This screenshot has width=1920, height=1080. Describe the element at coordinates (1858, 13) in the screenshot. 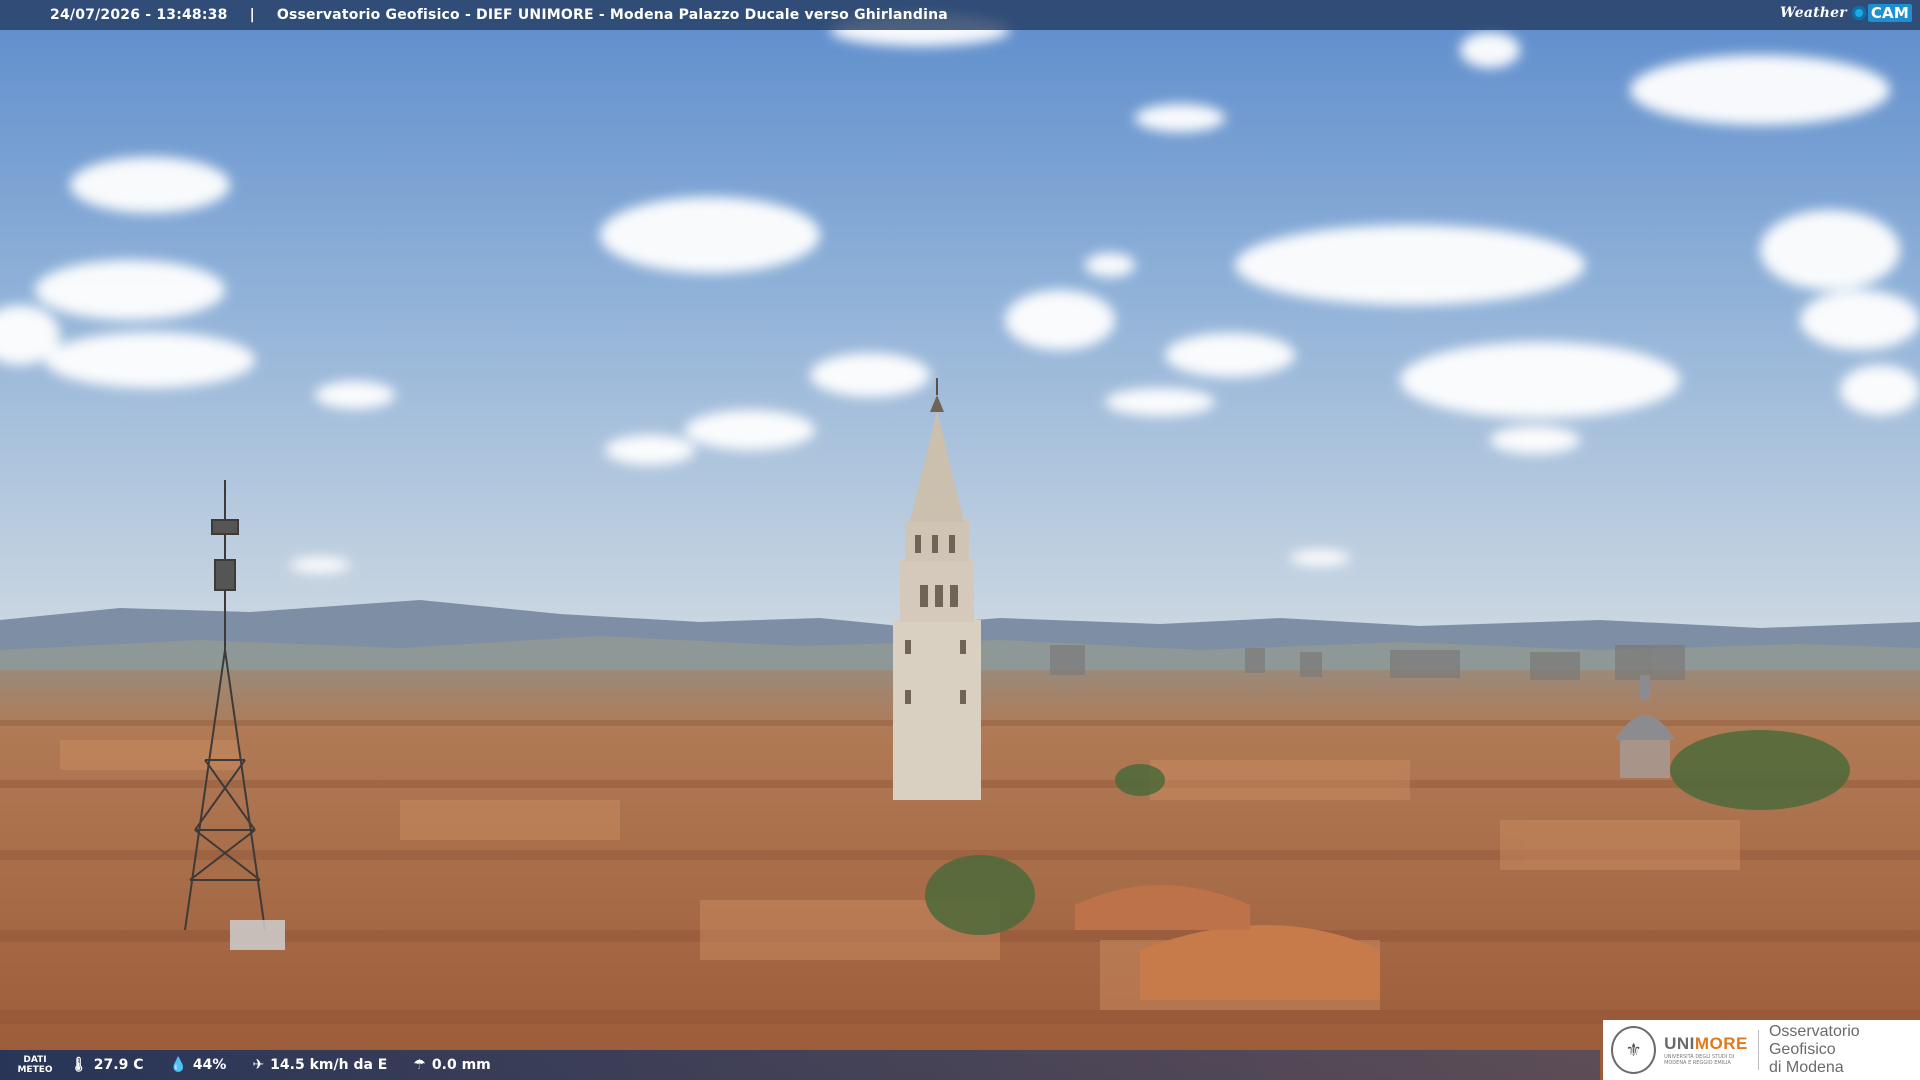

I see `eye-icon` at that location.